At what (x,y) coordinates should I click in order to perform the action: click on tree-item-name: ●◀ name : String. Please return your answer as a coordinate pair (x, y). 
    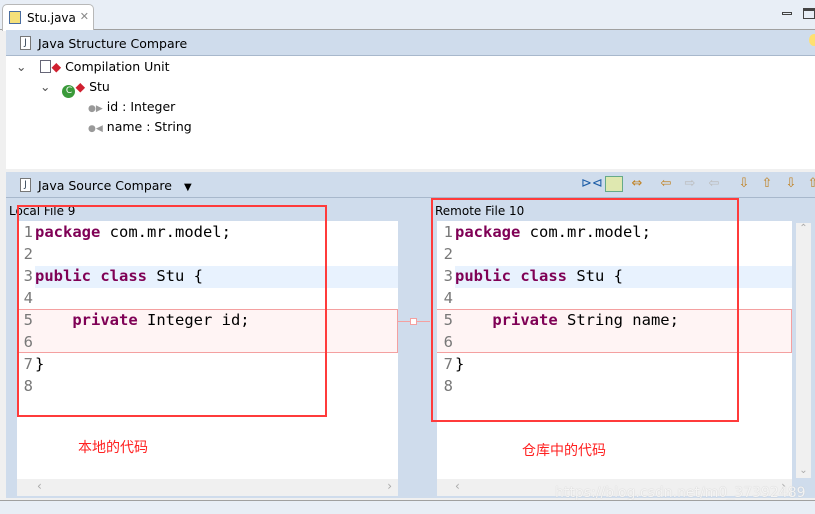
    Looking at the image, I should click on (140, 126).